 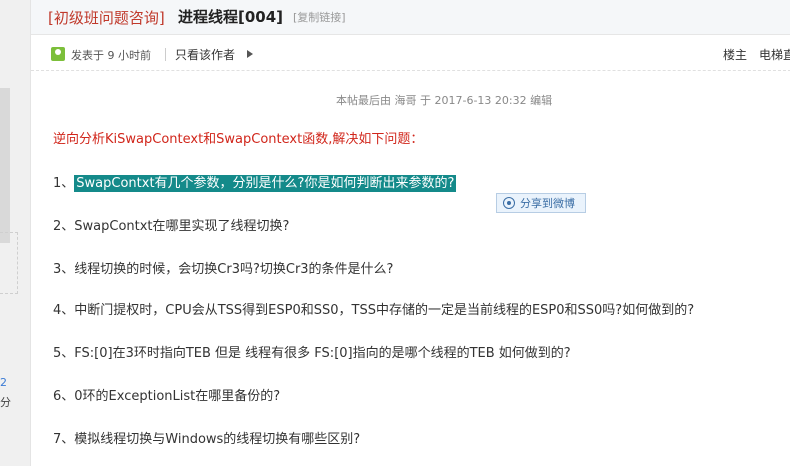 What do you see at coordinates (5, 165) in the screenshot?
I see `left-panel-block` at bounding box center [5, 165].